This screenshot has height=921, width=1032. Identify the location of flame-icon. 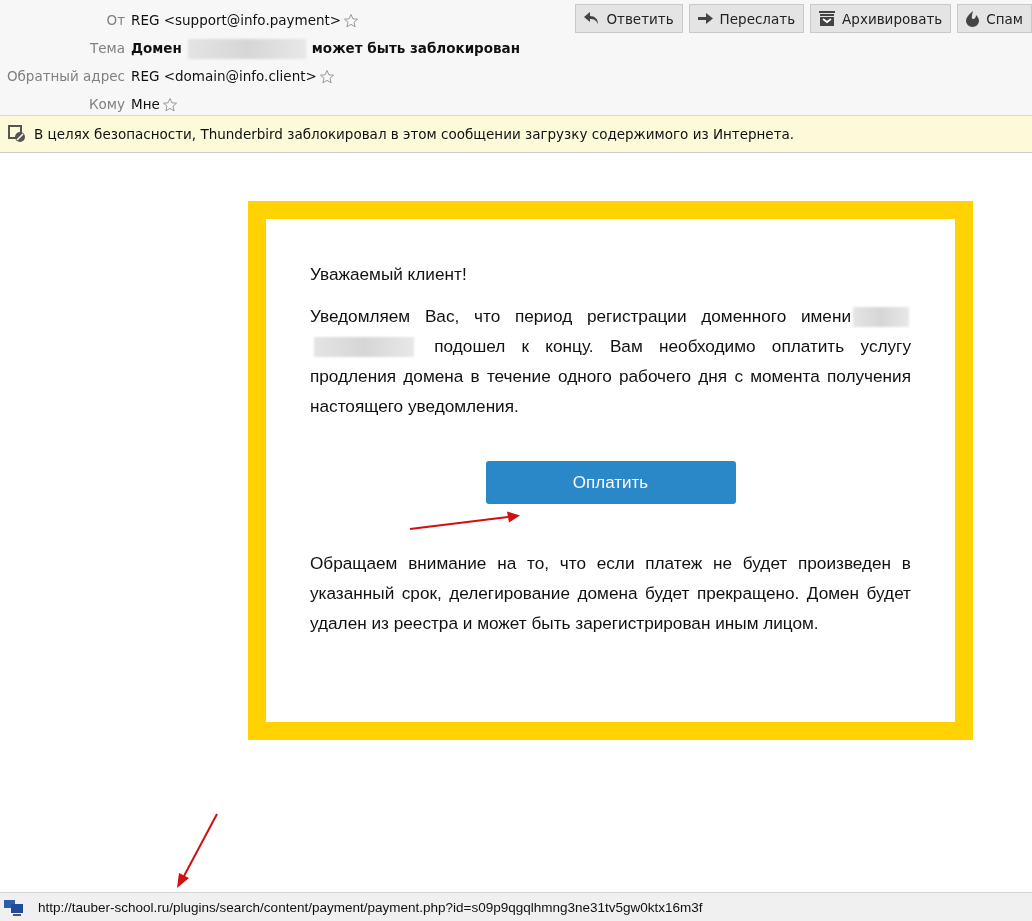
(973, 18).